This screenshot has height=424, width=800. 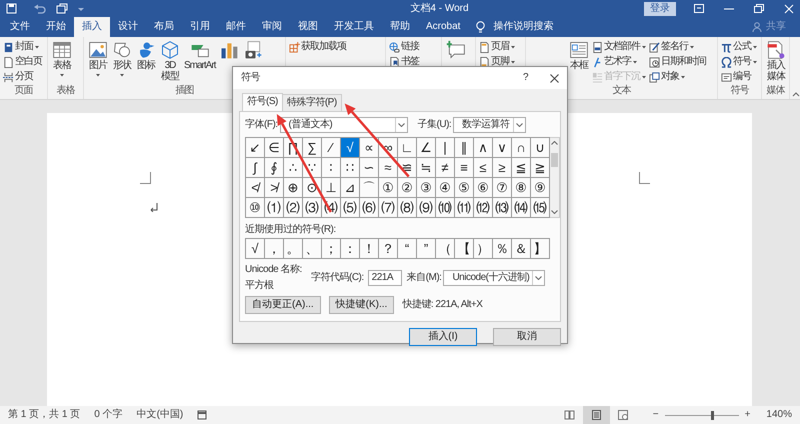 I want to click on symbol-cell: ⑸, so click(x=350, y=208).